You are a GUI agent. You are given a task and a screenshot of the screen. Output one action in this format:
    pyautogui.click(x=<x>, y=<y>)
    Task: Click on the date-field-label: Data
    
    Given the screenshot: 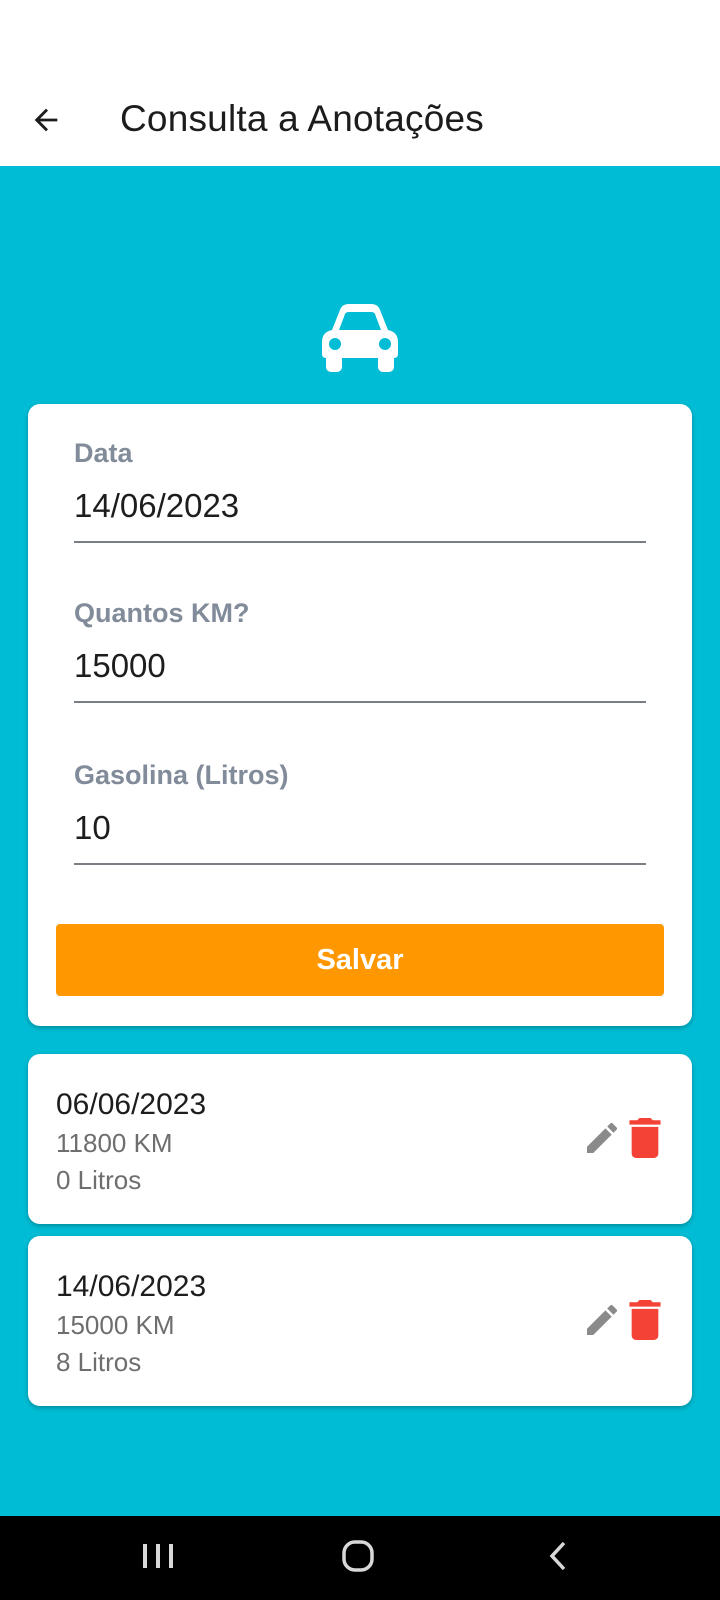 What is the action you would take?
    pyautogui.click(x=103, y=453)
    